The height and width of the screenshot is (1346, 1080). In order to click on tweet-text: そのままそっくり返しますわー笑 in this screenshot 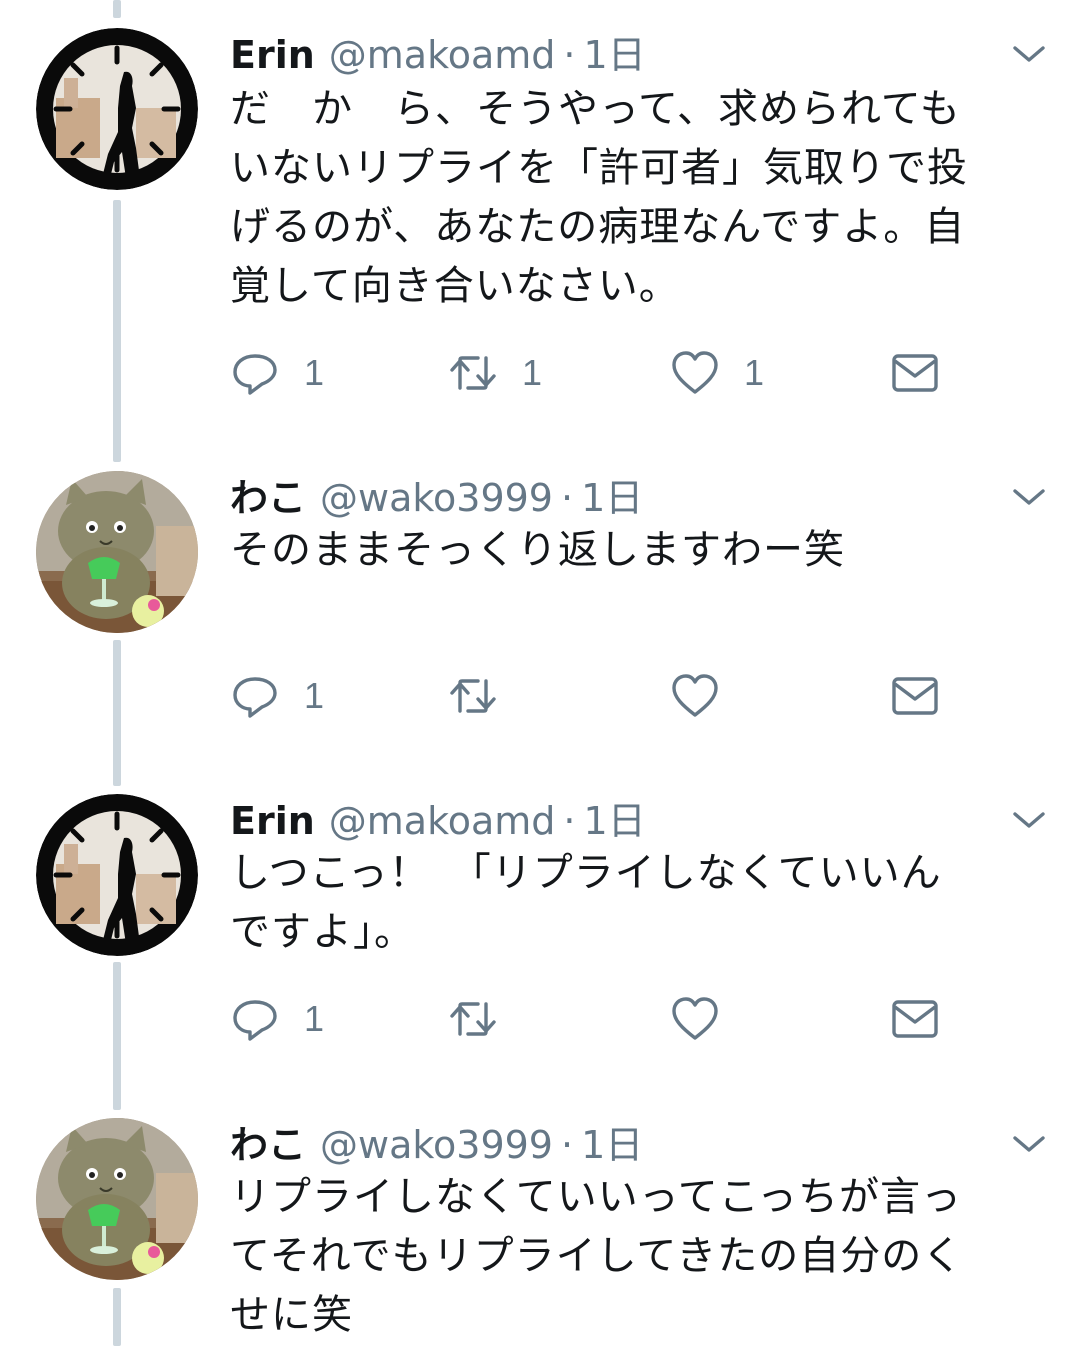, I will do `click(537, 550)`.